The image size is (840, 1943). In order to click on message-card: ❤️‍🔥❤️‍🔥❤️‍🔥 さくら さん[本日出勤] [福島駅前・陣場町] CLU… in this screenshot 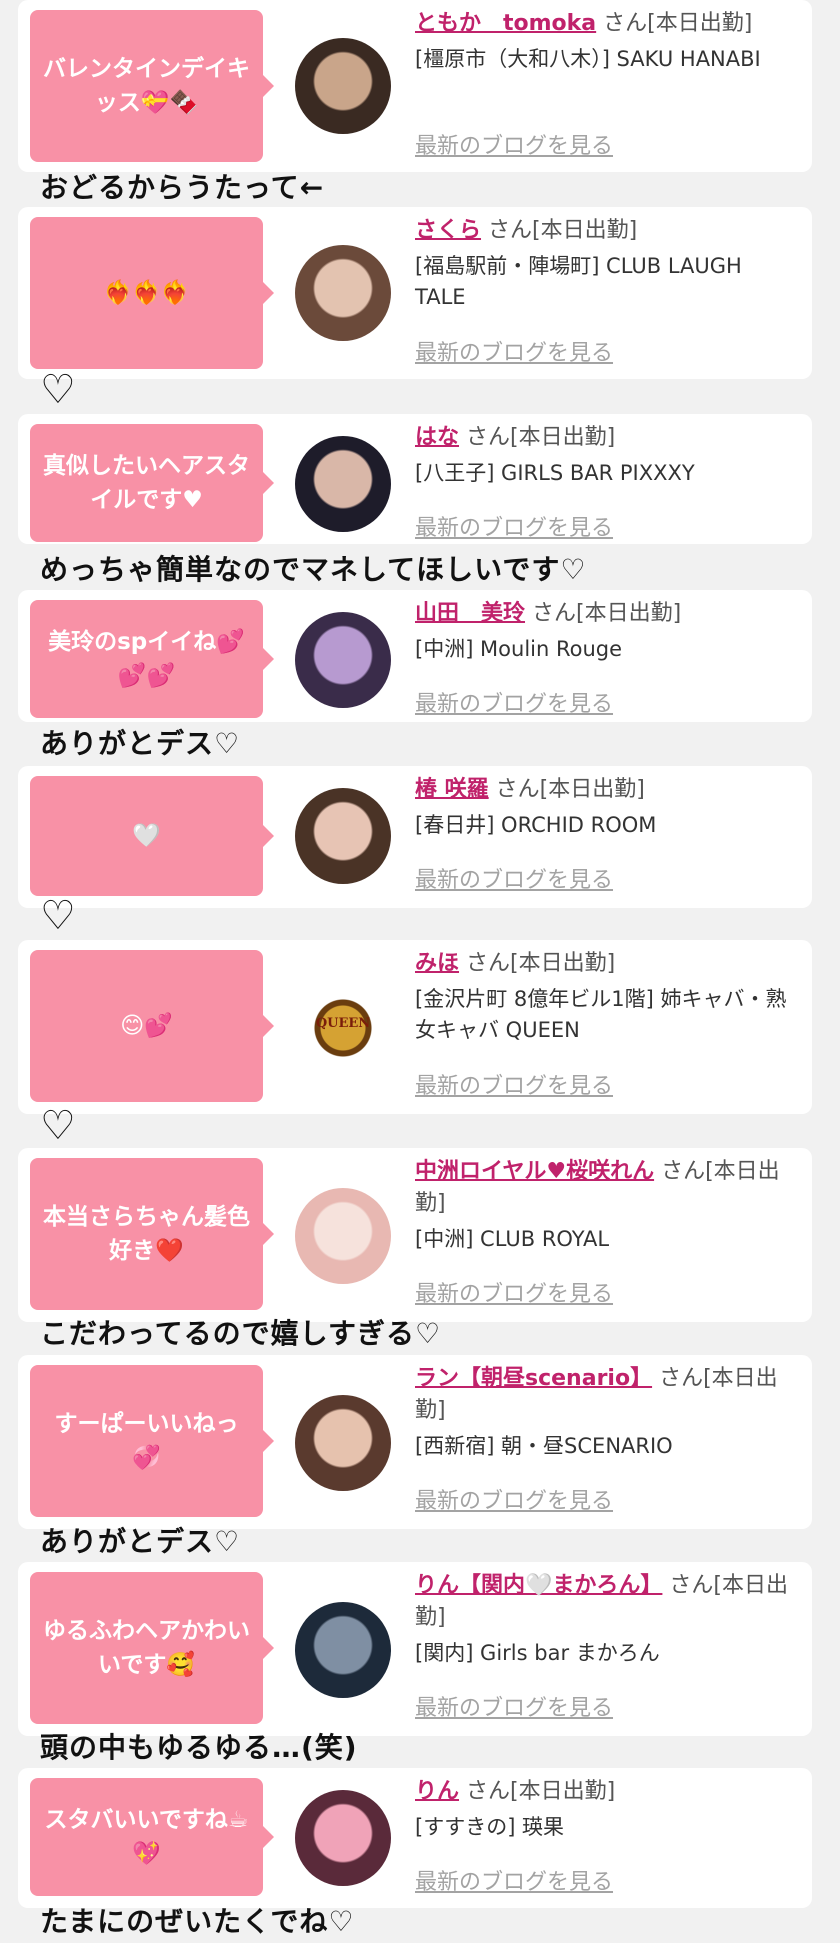, I will do `click(415, 293)`.